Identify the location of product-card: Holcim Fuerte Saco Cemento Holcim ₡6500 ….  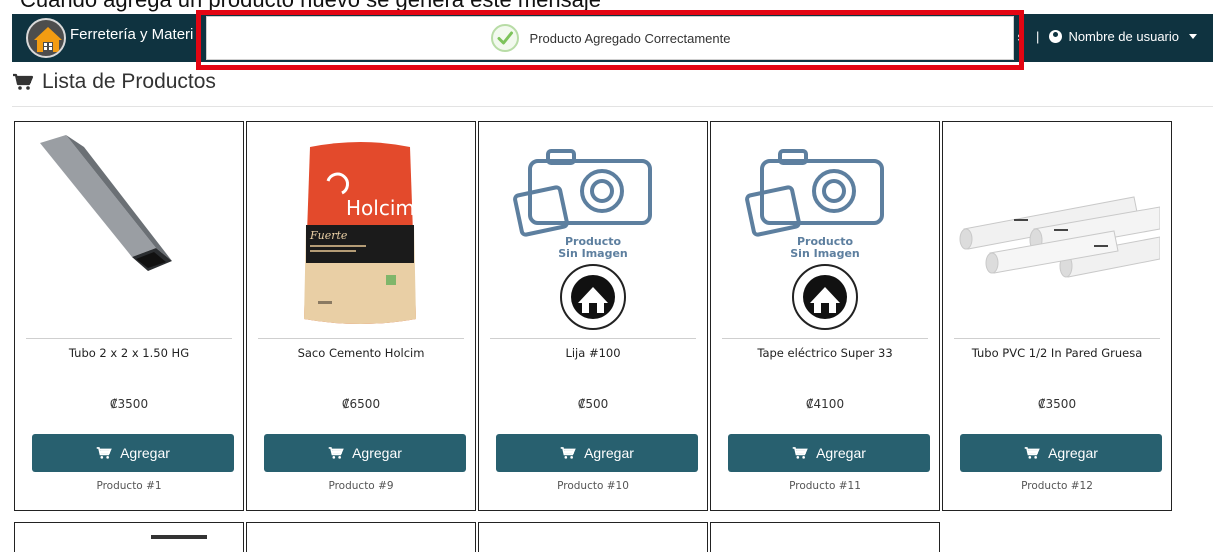
(361, 316).